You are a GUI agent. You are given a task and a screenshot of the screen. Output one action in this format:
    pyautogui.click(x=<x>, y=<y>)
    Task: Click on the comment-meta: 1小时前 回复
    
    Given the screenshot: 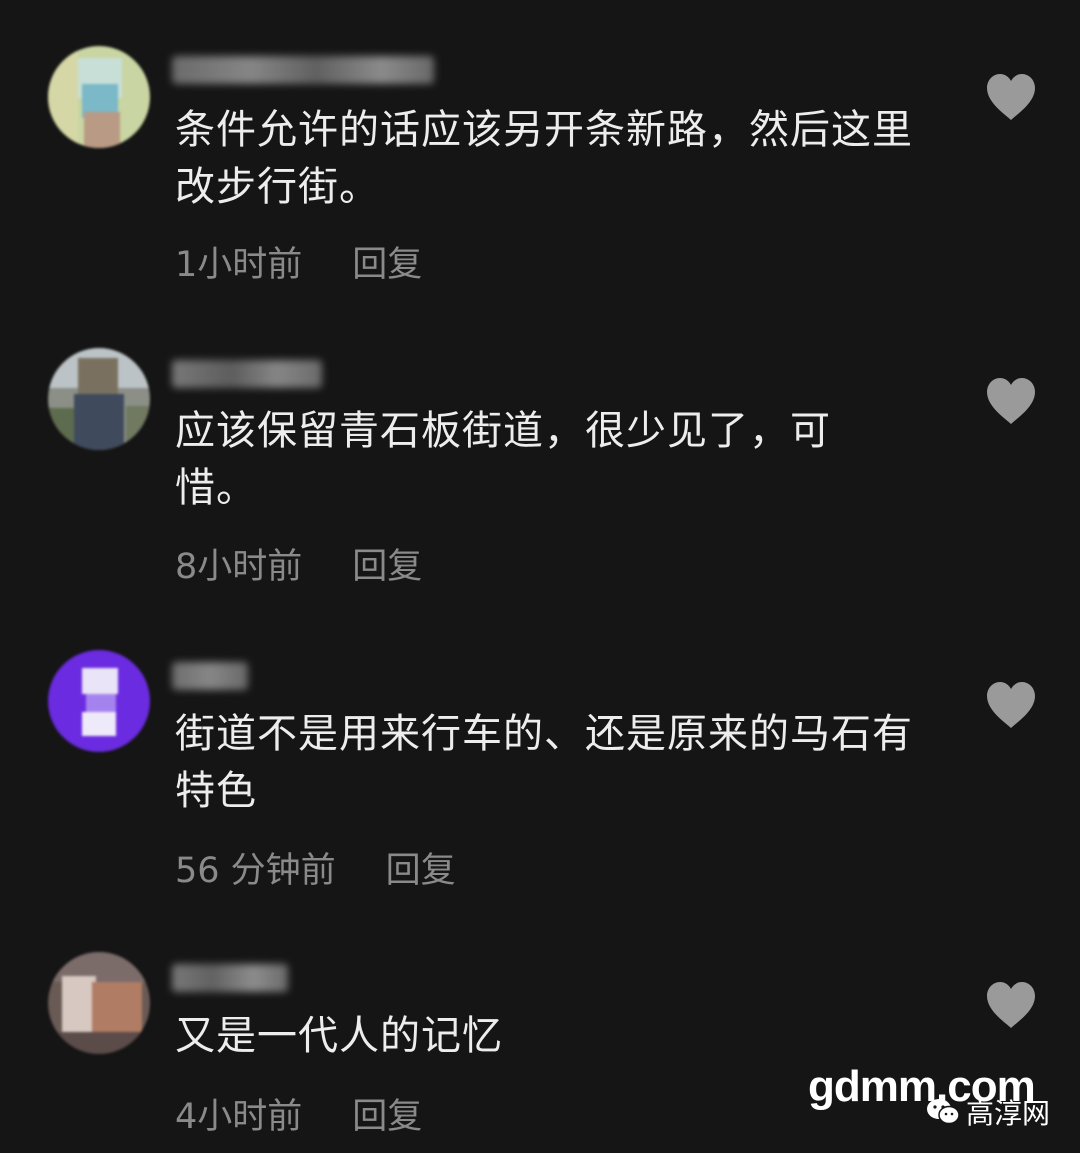 What is the action you would take?
    pyautogui.click(x=298, y=261)
    